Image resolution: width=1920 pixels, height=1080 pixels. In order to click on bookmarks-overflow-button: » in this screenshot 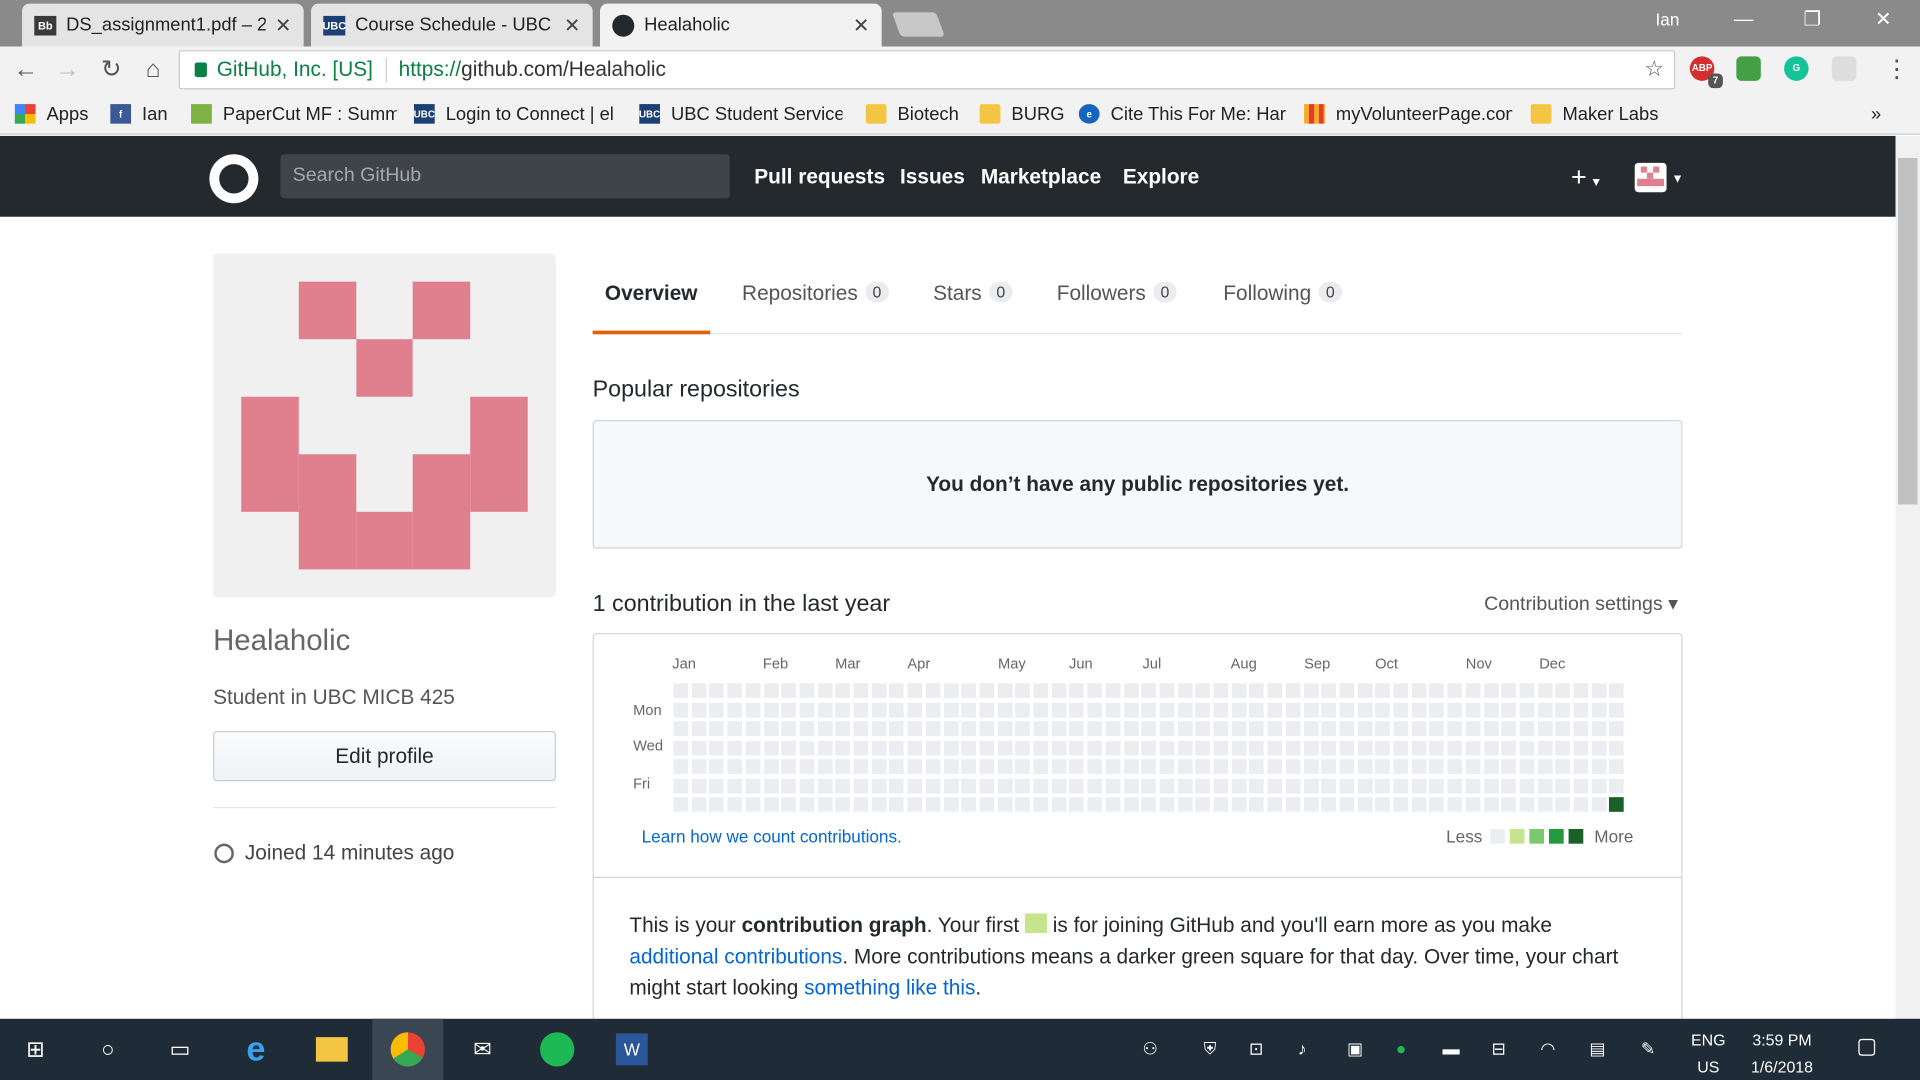, I will do `click(1883, 113)`.